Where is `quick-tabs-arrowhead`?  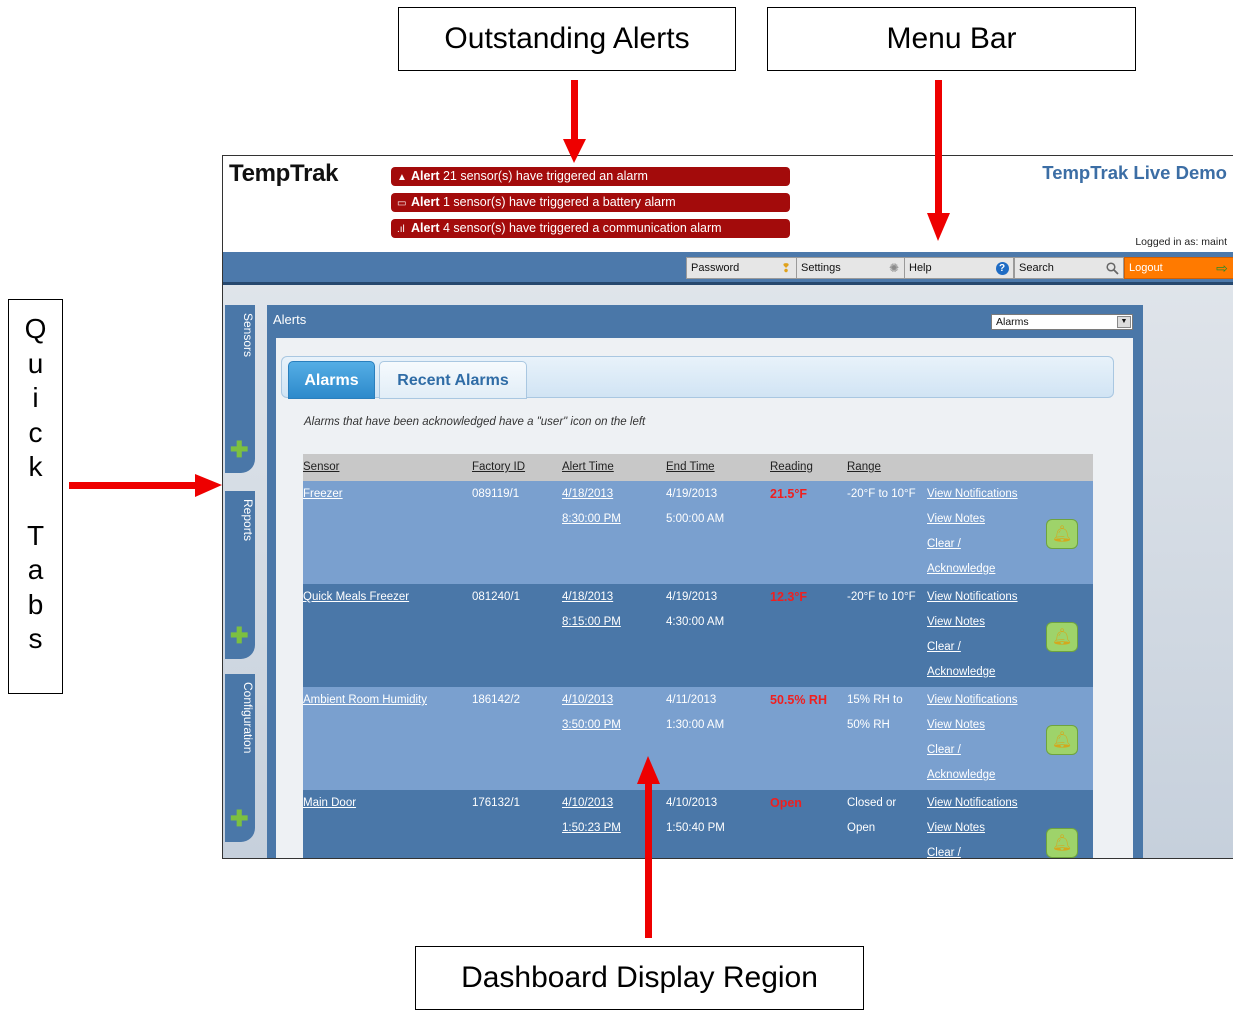
quick-tabs-arrowhead is located at coordinates (208, 485).